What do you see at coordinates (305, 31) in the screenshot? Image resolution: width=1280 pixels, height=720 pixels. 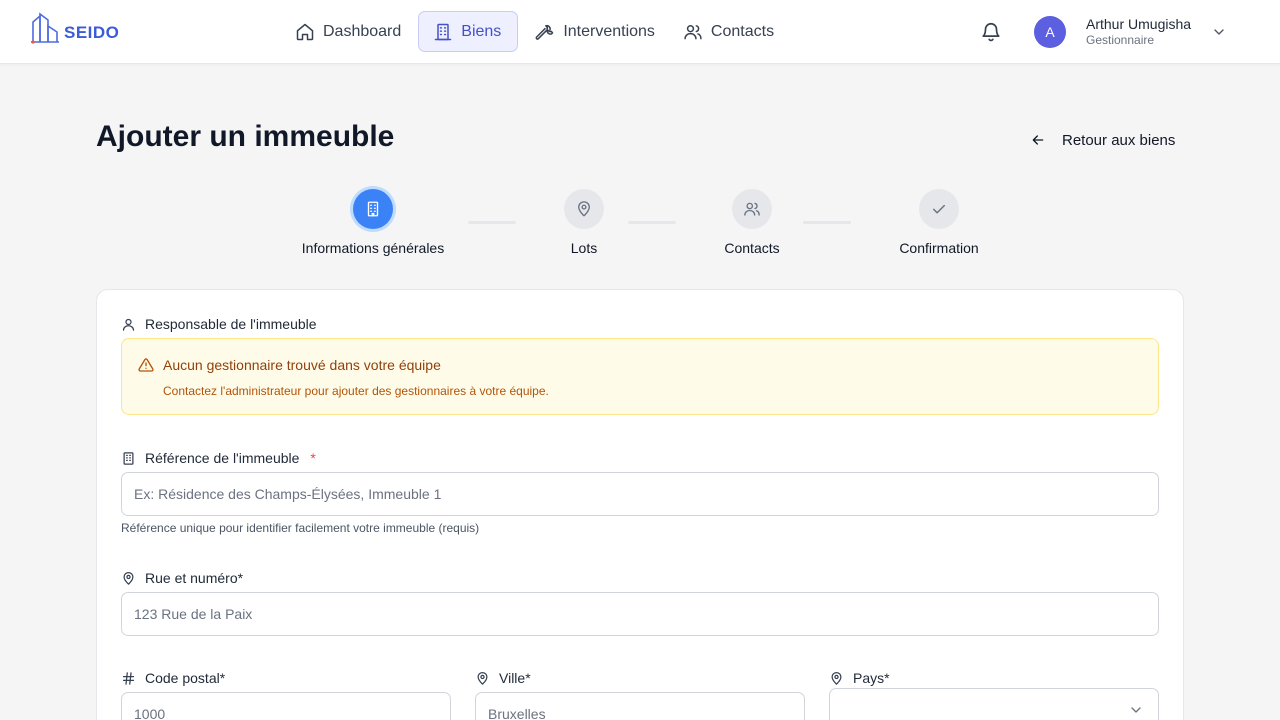 I see `home-icon` at bounding box center [305, 31].